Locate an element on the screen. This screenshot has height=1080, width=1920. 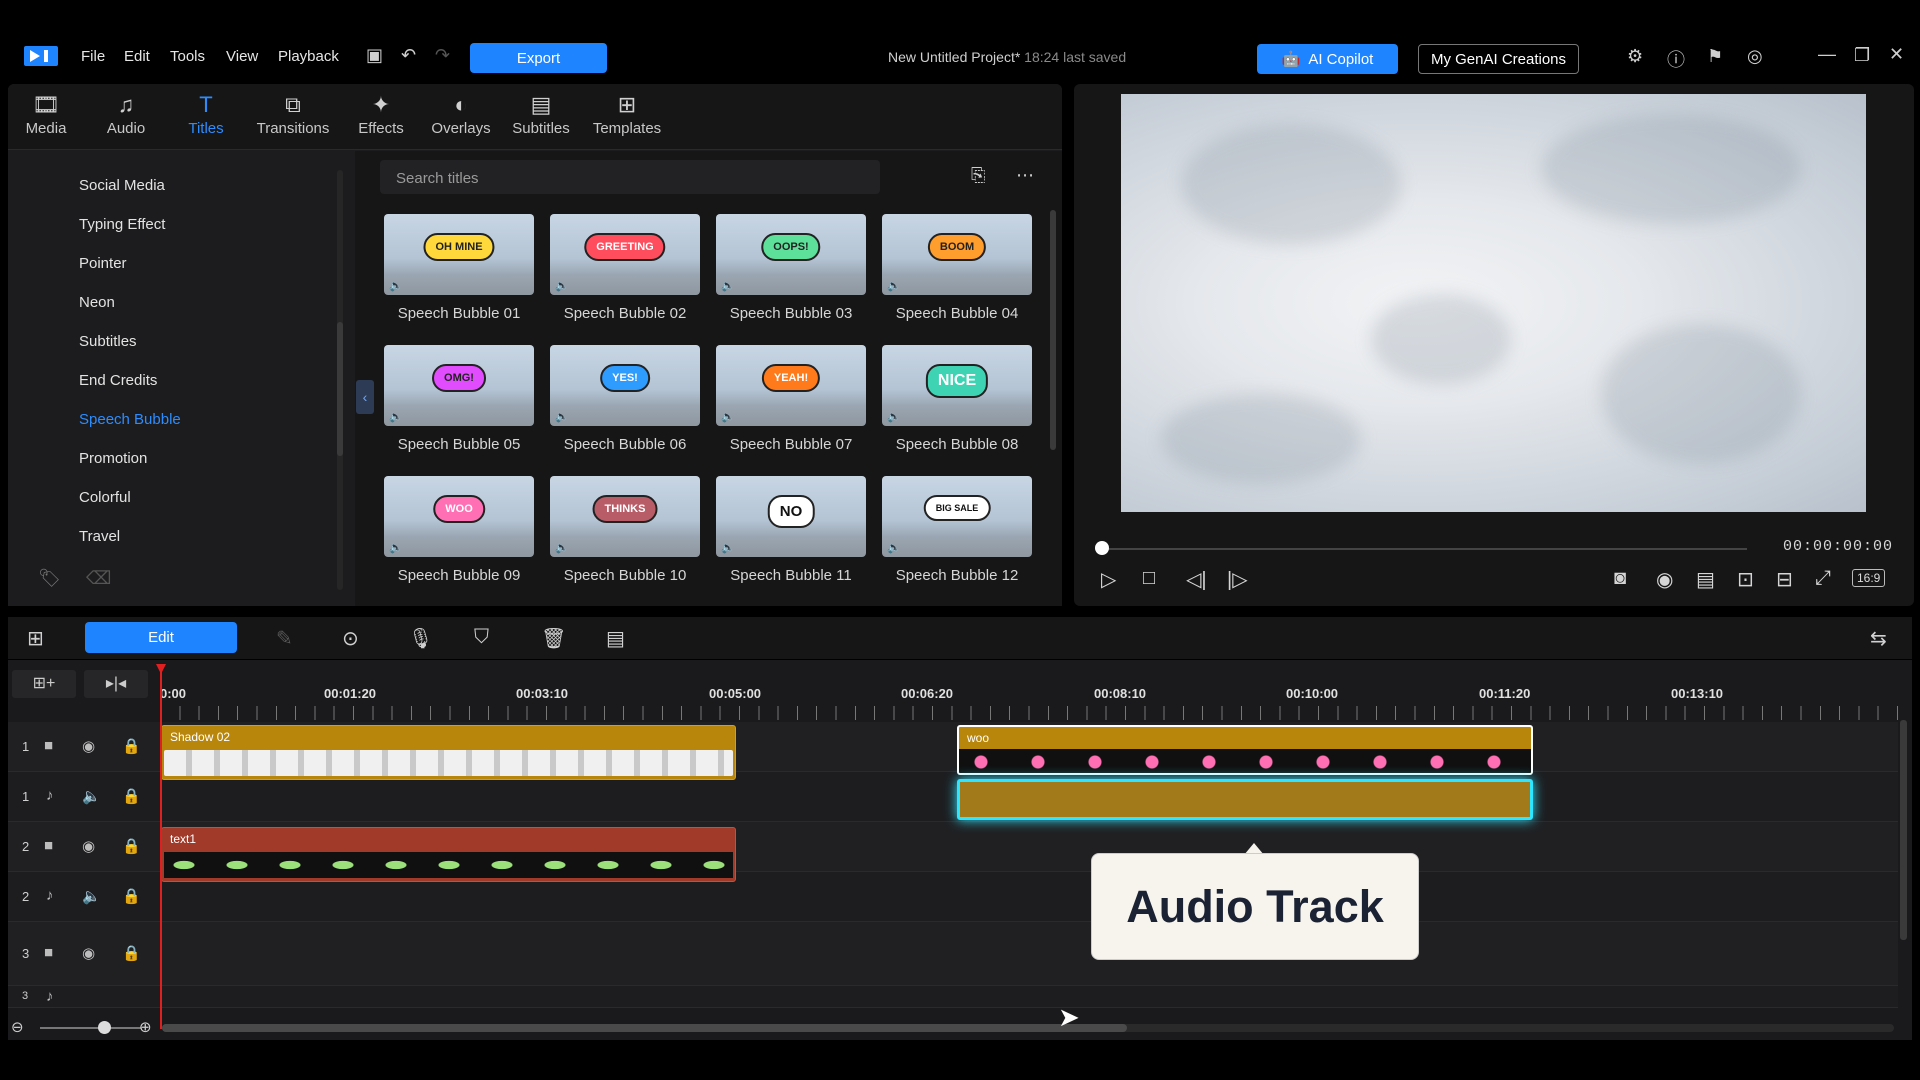
marker-icon: ⛉ is located at coordinates (481, 637).